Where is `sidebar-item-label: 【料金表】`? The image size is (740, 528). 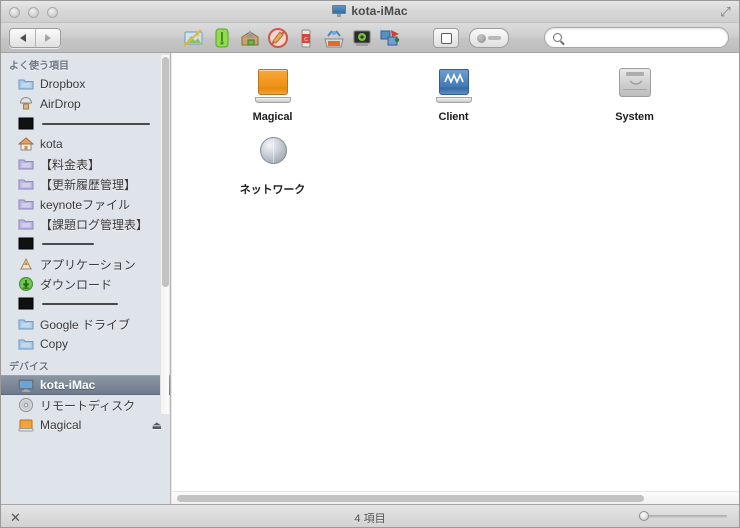 sidebar-item-label: 【料金表】 is located at coordinates (70, 164).